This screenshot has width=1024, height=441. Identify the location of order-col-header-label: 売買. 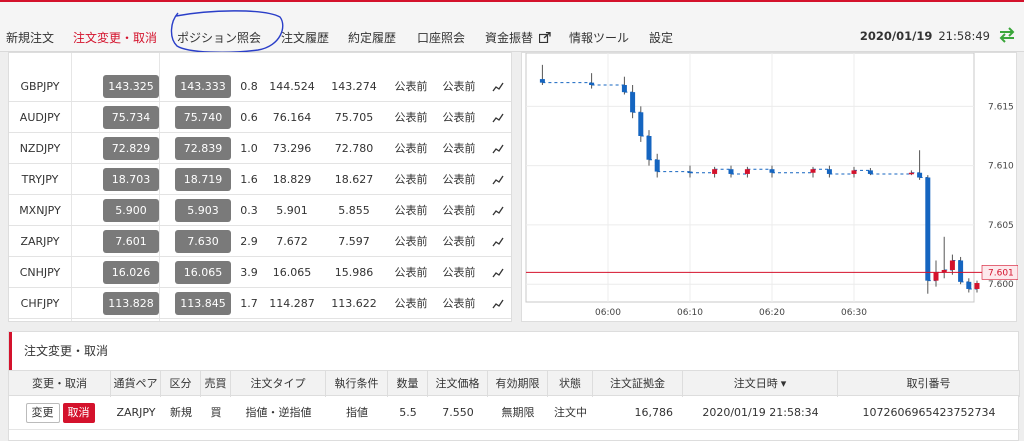
(215, 383).